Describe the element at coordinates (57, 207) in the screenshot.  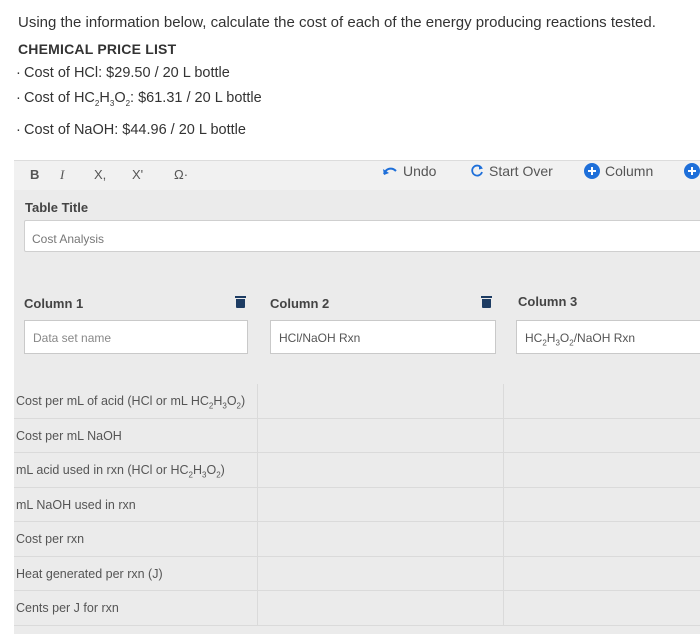
I see `table-title-label: Table Title` at that location.